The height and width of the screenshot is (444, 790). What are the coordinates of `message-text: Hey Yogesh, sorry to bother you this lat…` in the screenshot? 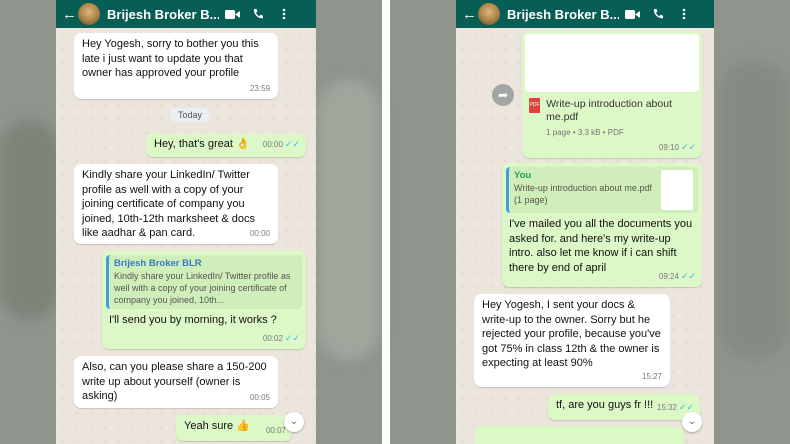 It's located at (170, 58).